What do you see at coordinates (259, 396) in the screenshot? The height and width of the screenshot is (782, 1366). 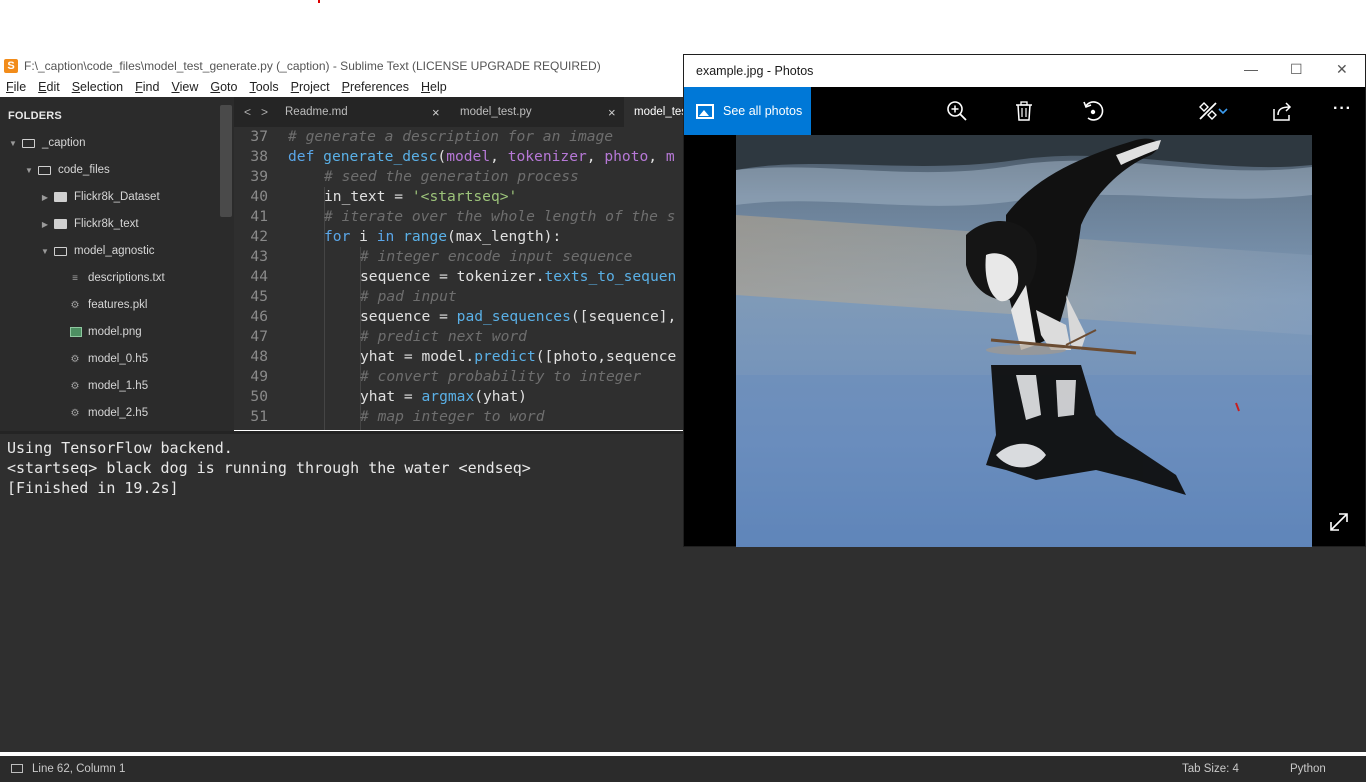 I see `line-number: 50` at bounding box center [259, 396].